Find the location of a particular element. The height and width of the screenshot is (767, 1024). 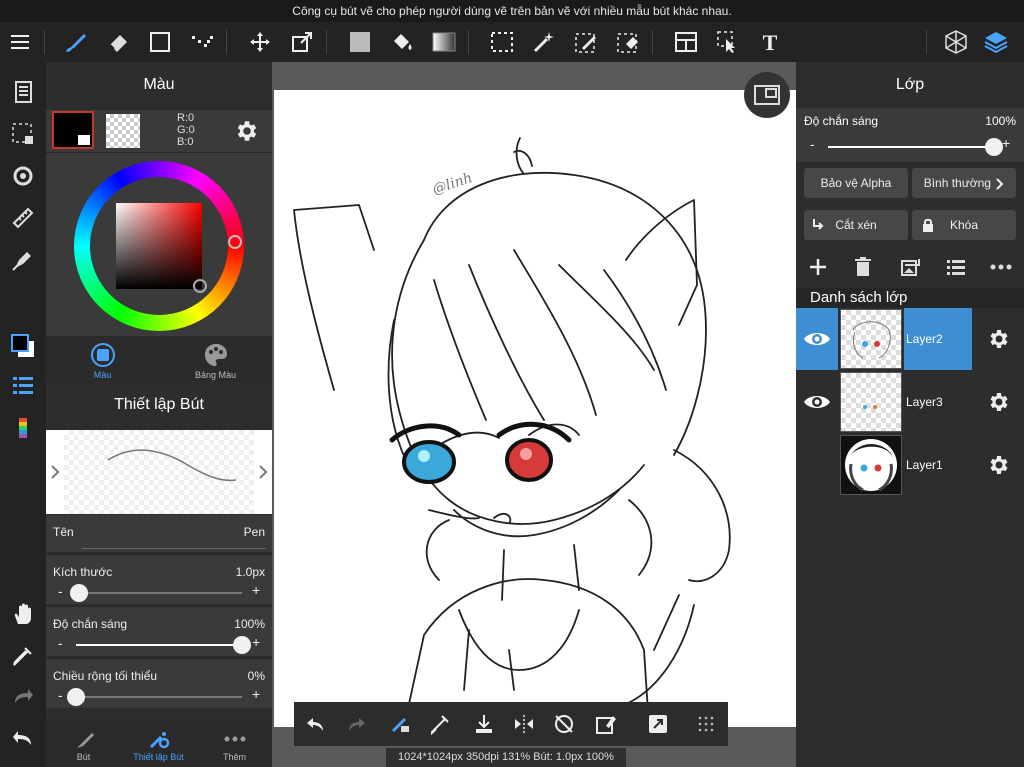

eraser-icon is located at coordinates (118, 42).